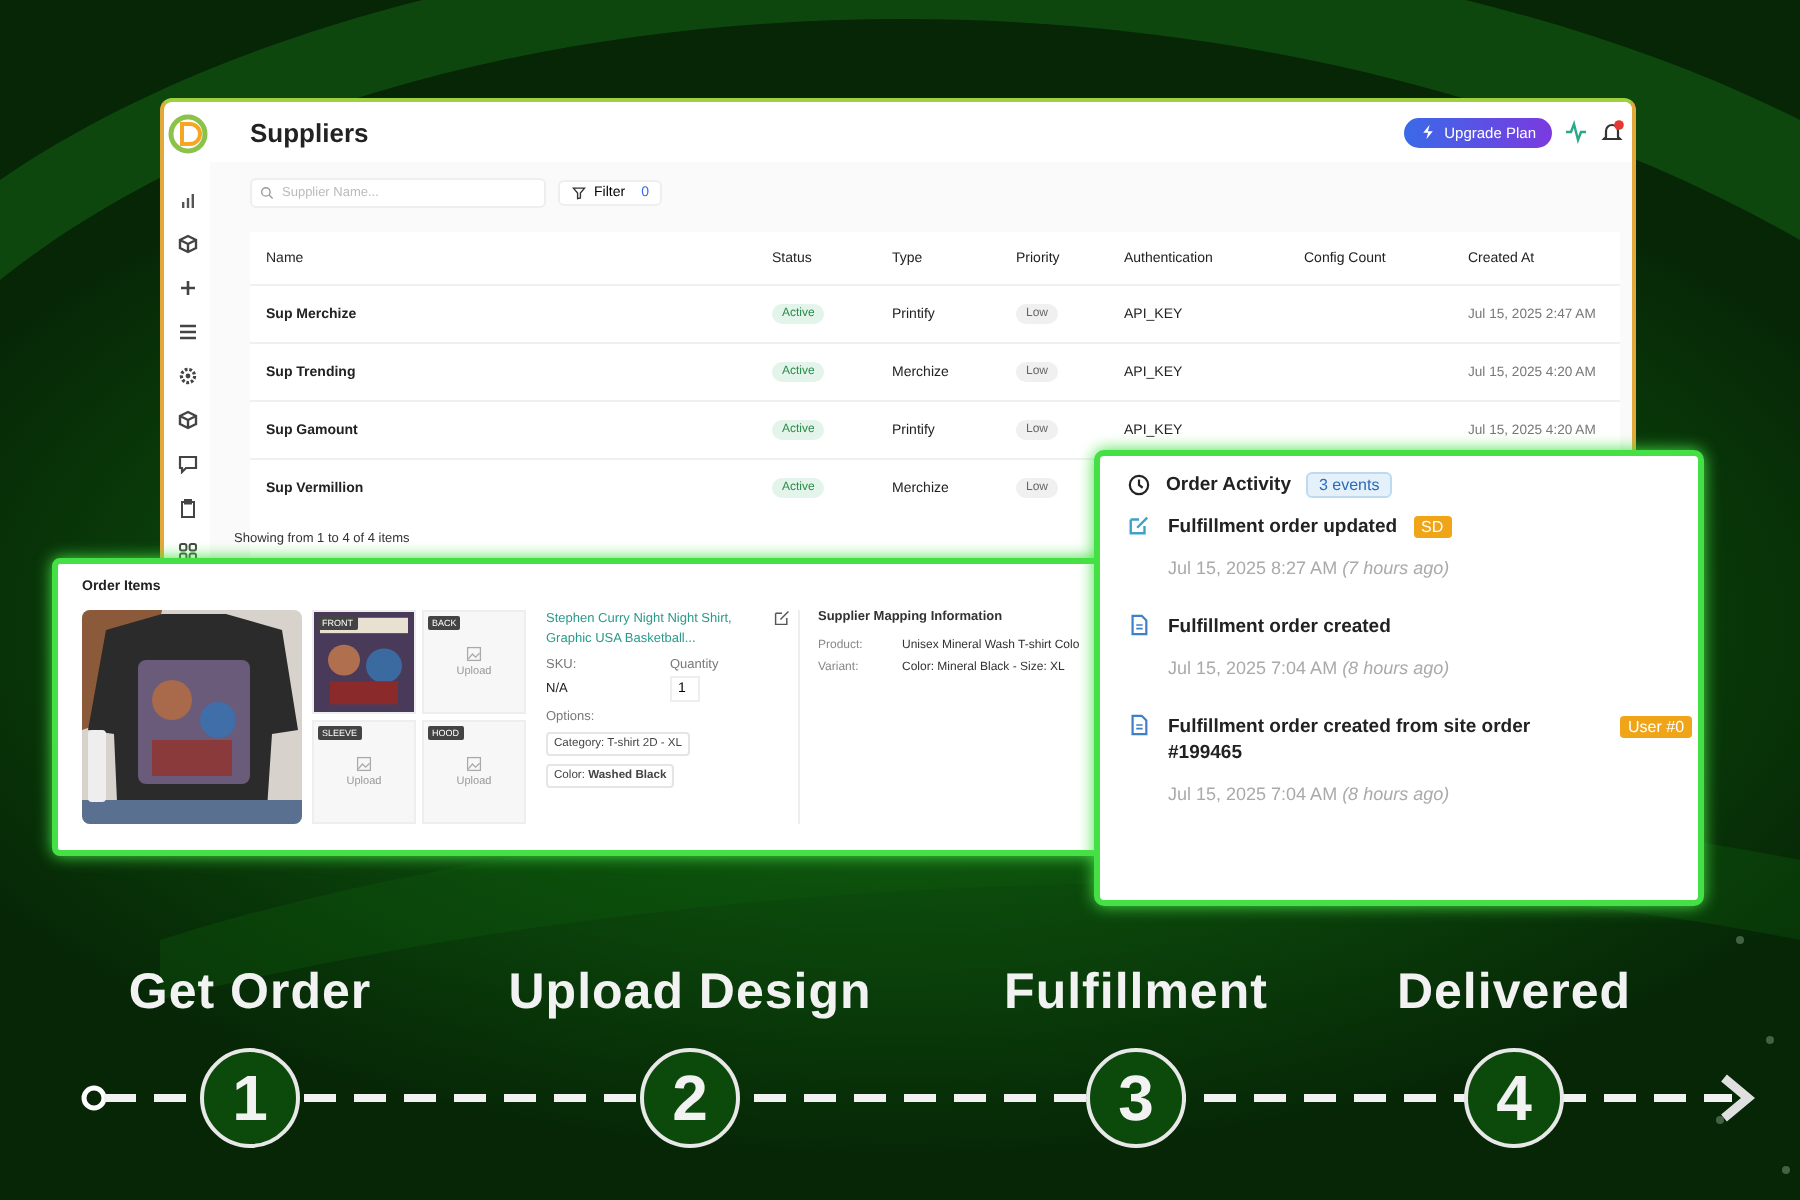  What do you see at coordinates (250, 1098) in the screenshot?
I see `step-number: 1` at bounding box center [250, 1098].